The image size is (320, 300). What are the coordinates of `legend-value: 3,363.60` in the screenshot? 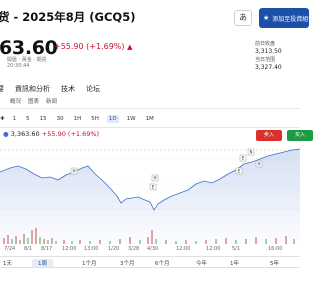 It's located at (25, 134).